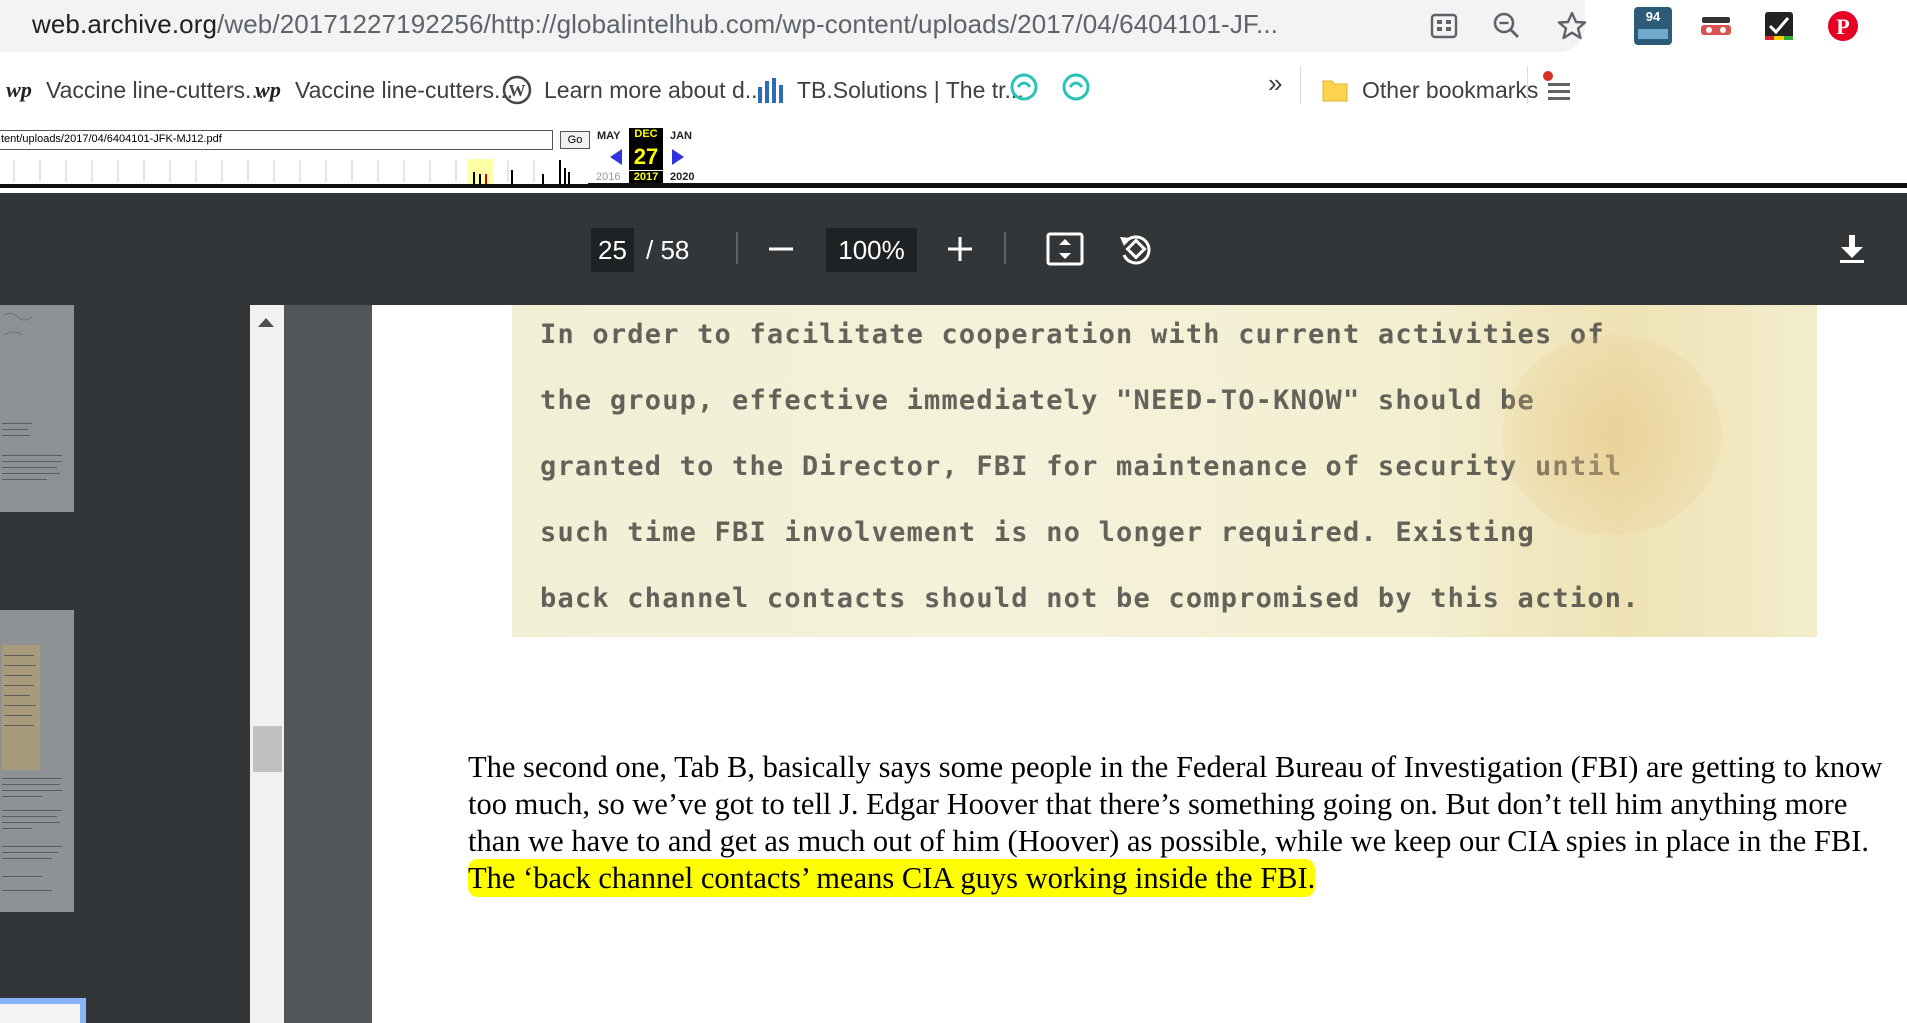 The width and height of the screenshot is (1907, 1023). I want to click on pinterest-icon: P, so click(1843, 26).